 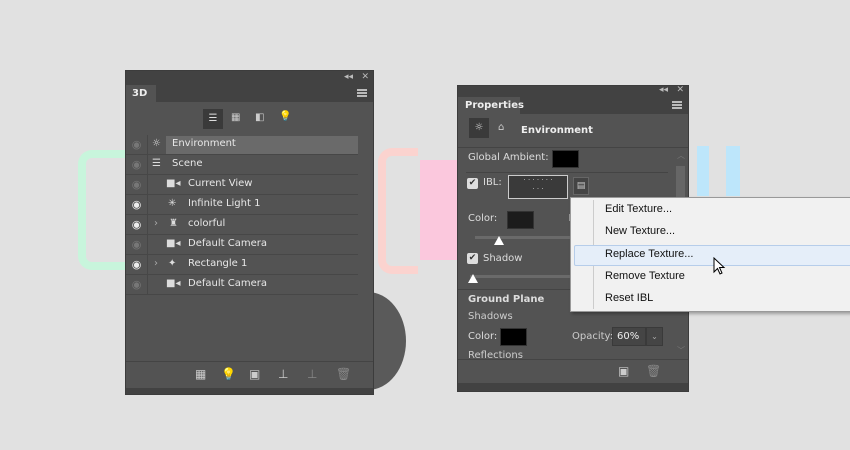 What do you see at coordinates (207, 223) in the screenshot?
I see `layer-label: colorful` at bounding box center [207, 223].